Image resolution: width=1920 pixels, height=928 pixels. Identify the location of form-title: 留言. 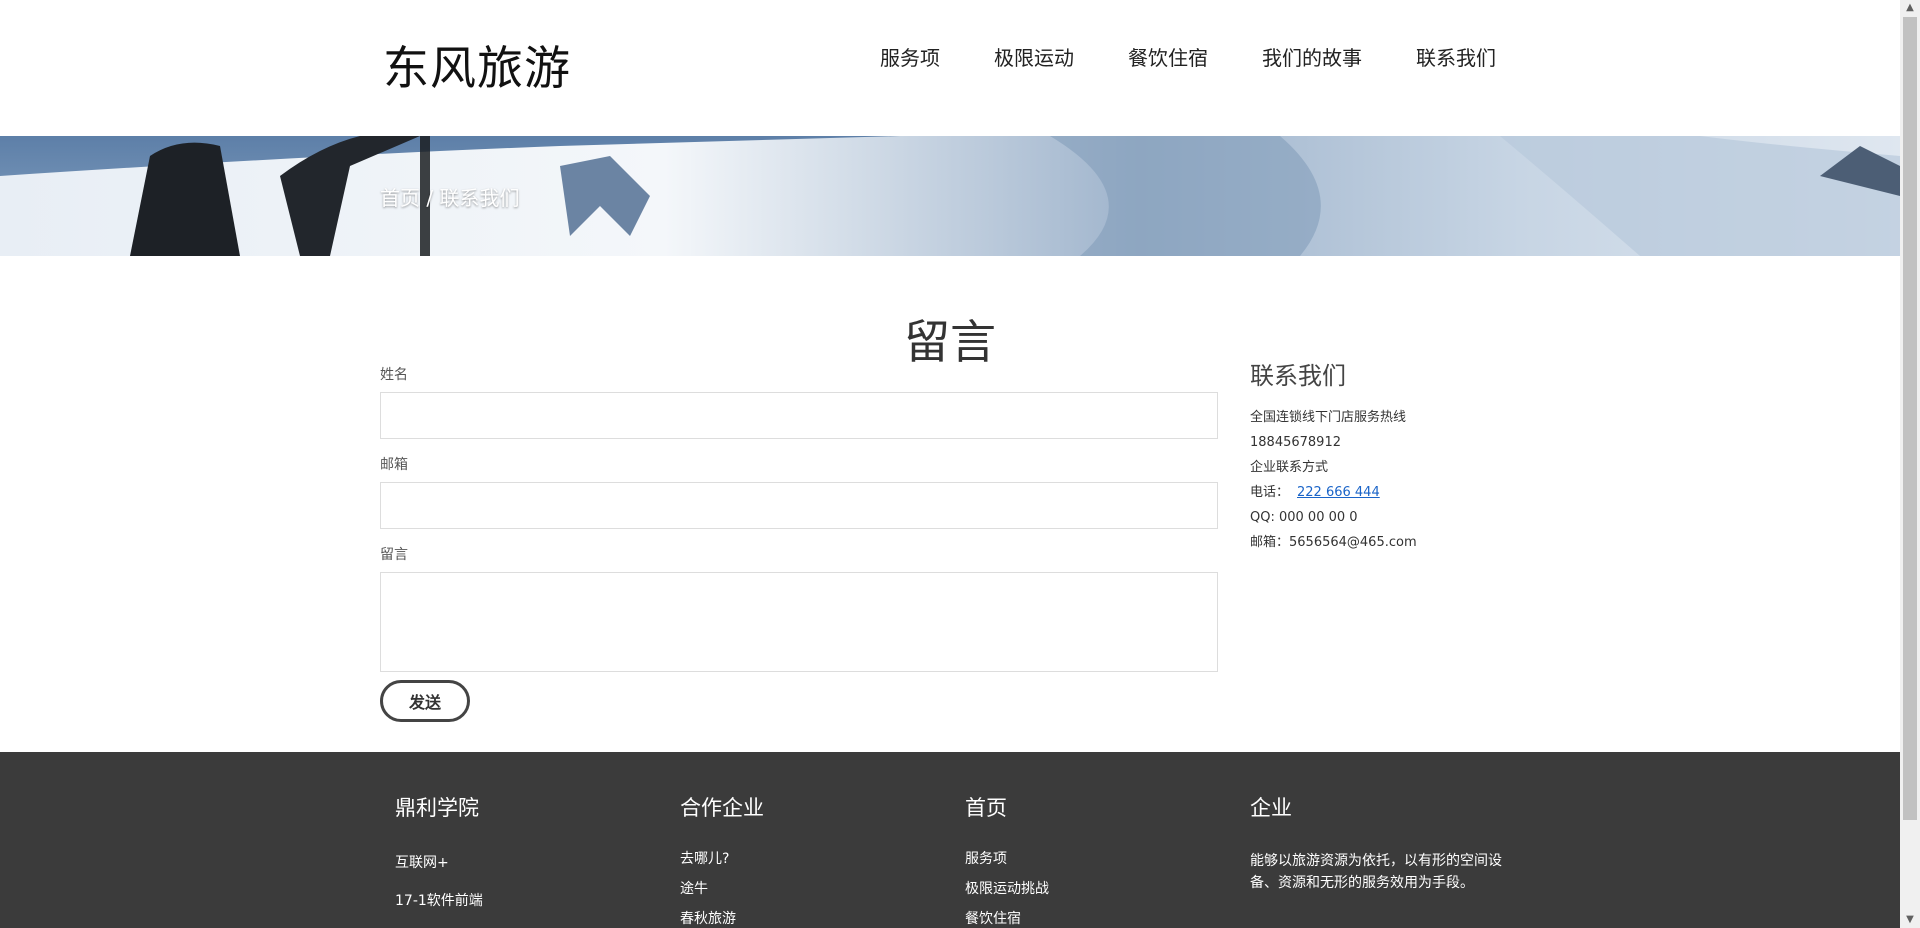
(950, 342).